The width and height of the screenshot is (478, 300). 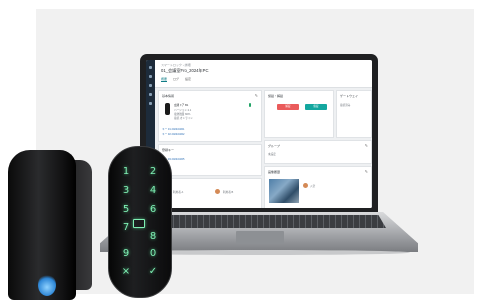 I want to click on camera-card: 画像履歴 ✎ 入室, so click(x=318, y=187).